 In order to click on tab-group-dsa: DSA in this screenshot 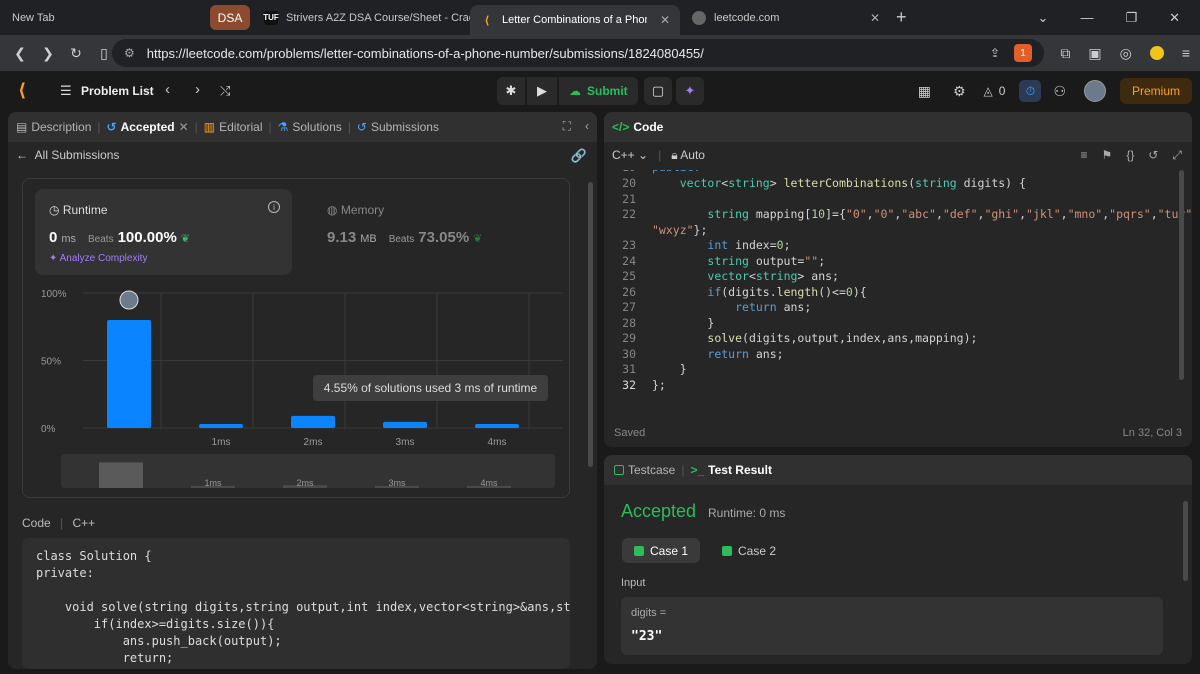, I will do `click(230, 17)`.